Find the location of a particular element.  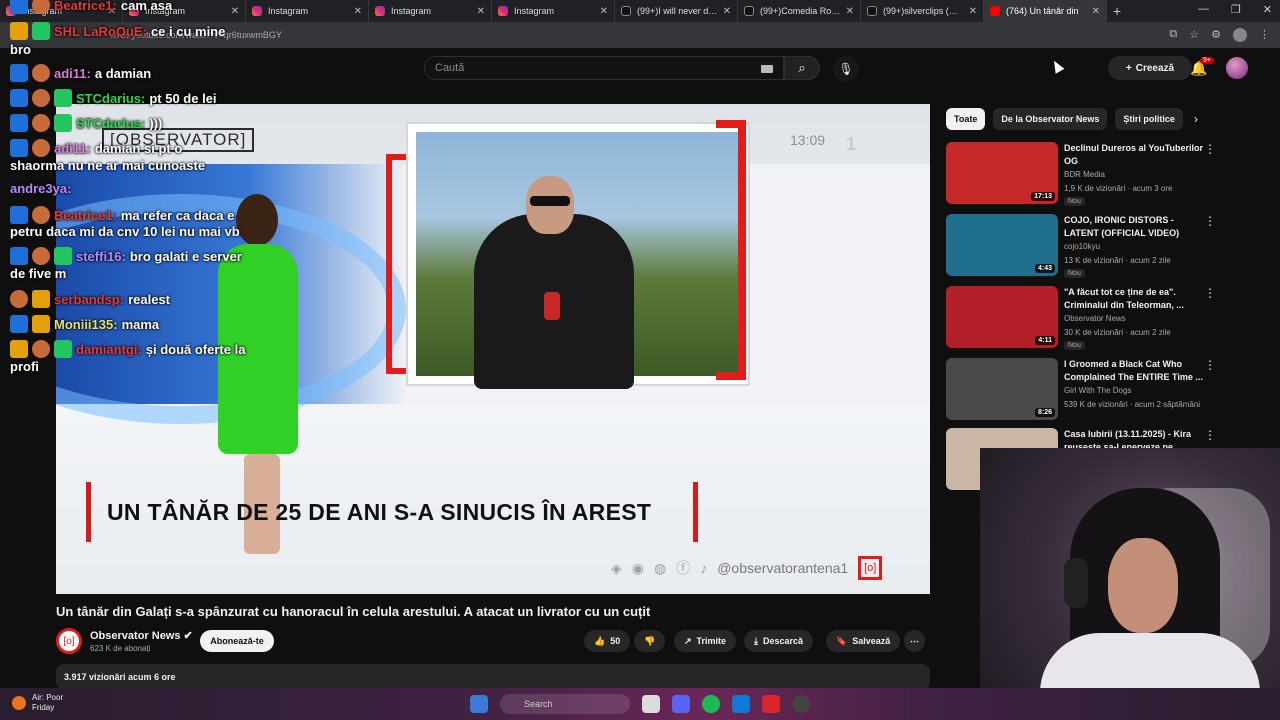

save-button: 🔖 Salvează is located at coordinates (863, 641).